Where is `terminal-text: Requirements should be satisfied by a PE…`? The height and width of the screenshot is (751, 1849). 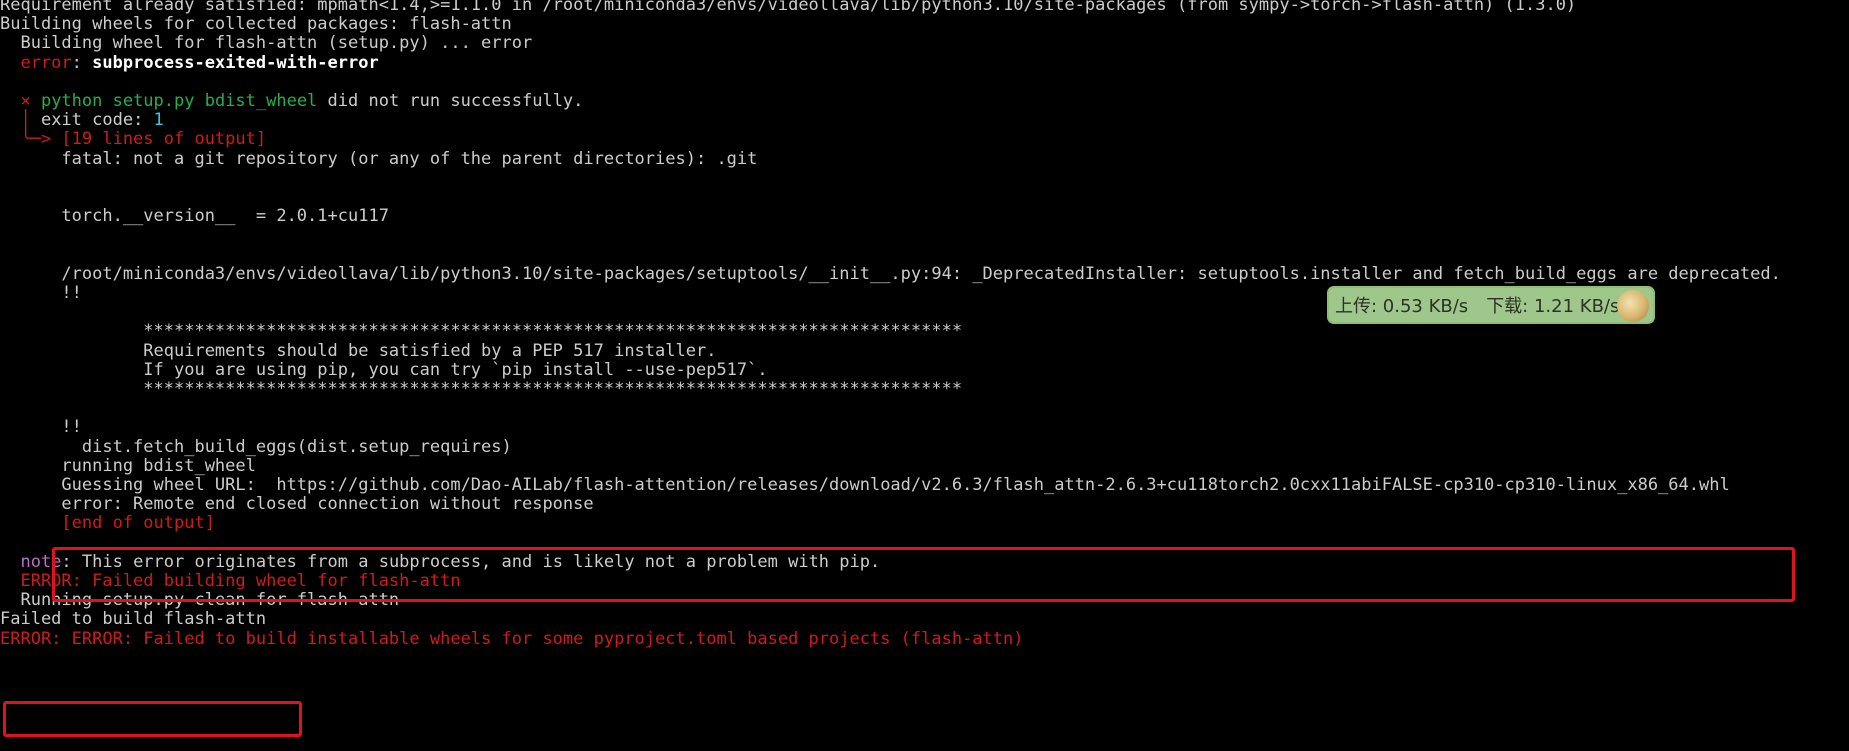
terminal-text: Requirements should be satisfied by a PE… is located at coordinates (358, 350).